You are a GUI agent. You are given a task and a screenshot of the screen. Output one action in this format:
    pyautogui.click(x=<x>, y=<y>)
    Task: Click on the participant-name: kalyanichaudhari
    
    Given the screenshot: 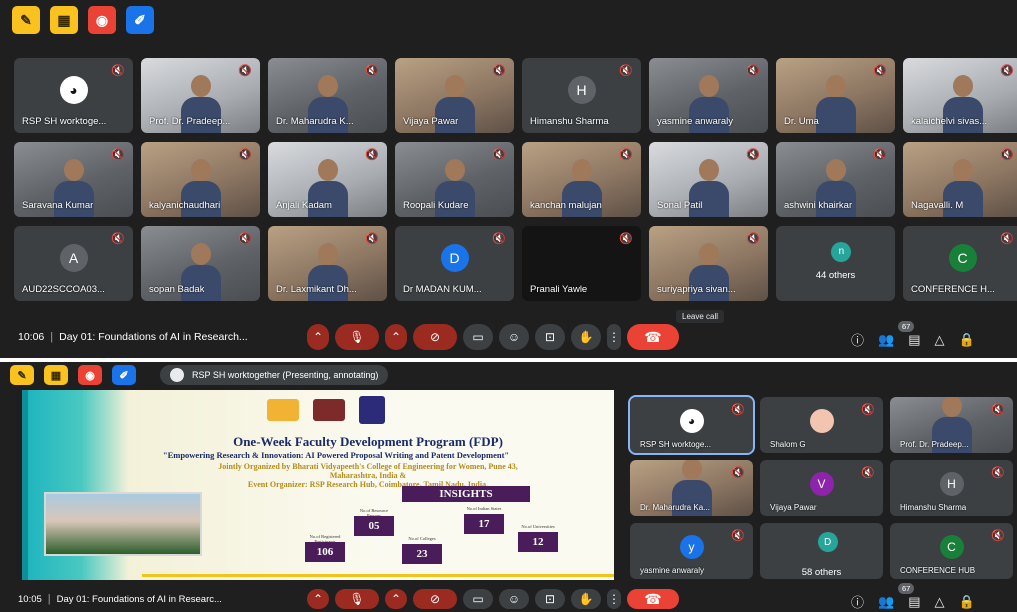 What is the action you would take?
    pyautogui.click(x=185, y=205)
    